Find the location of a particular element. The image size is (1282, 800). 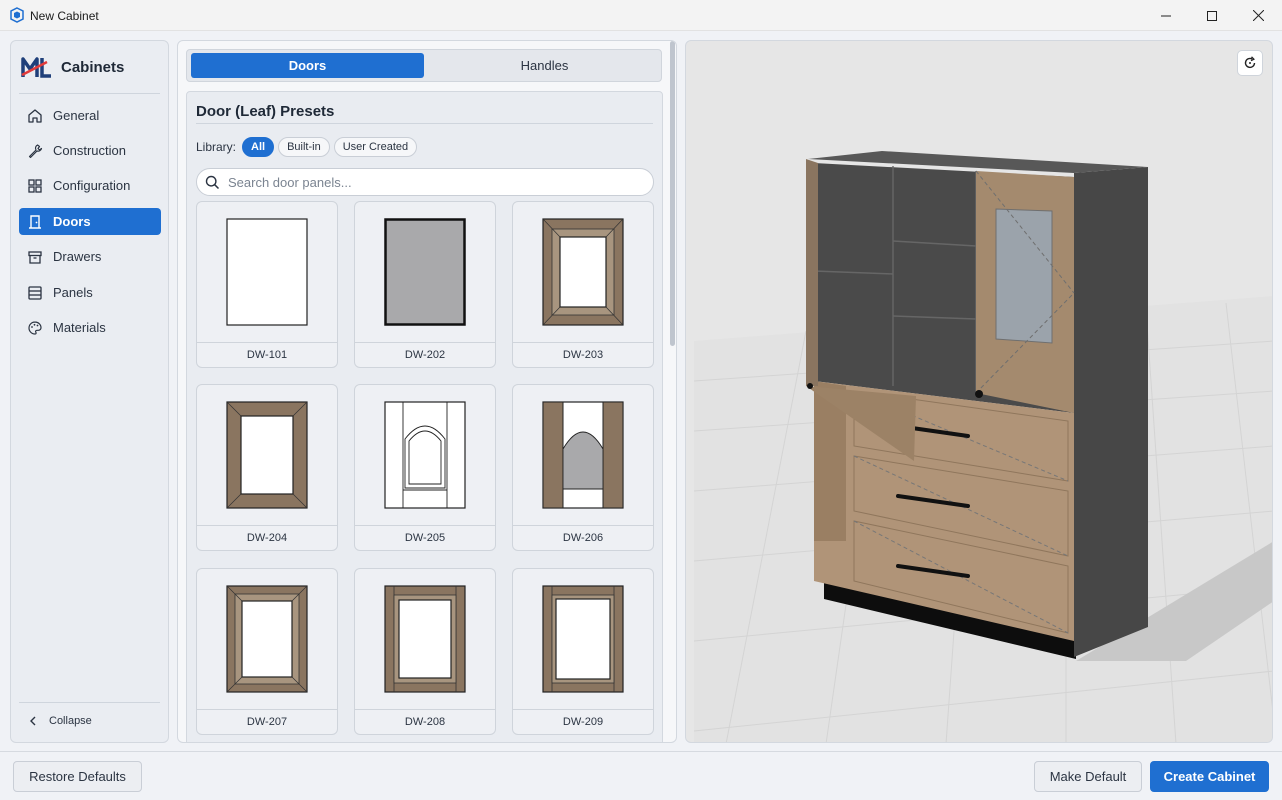

sidebar-item-panels: Panels is located at coordinates (90, 292).